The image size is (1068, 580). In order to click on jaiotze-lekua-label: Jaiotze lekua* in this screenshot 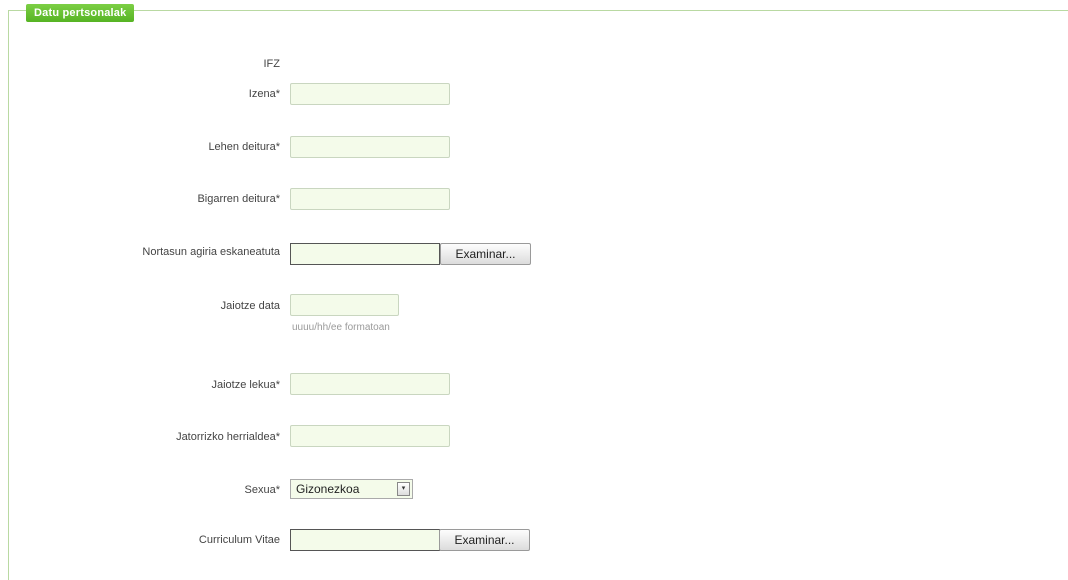, I will do `click(246, 385)`.